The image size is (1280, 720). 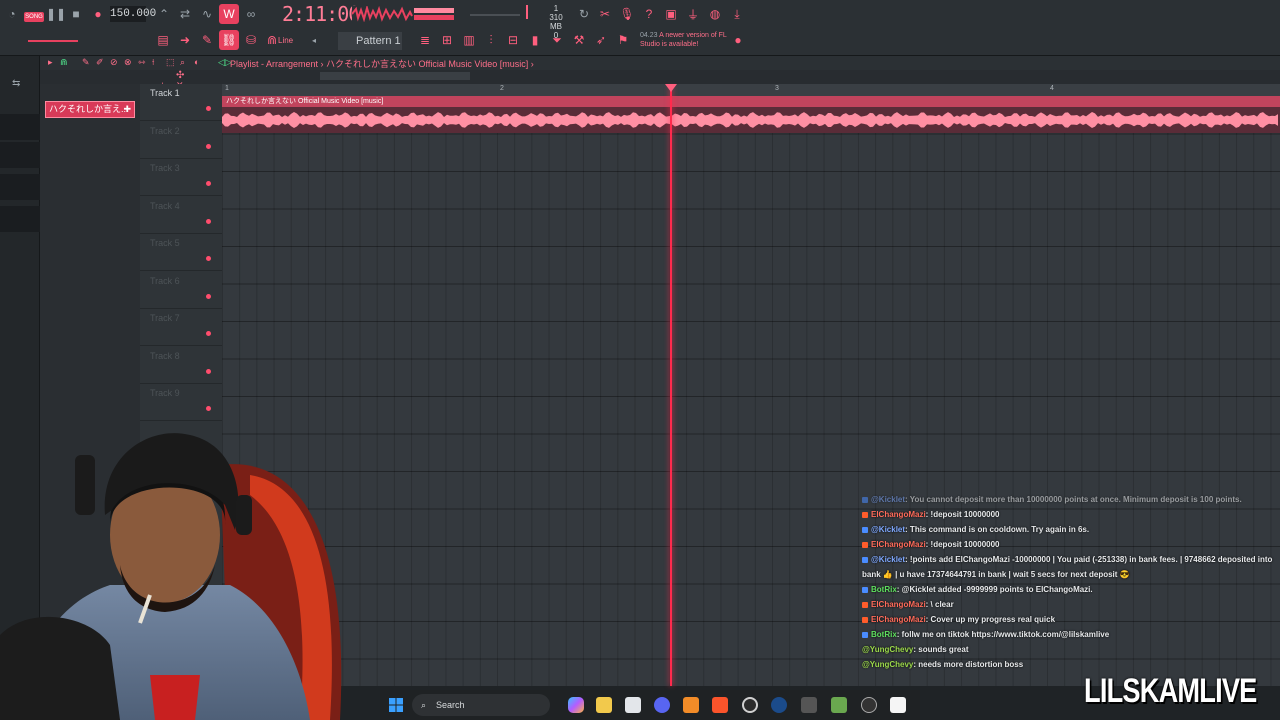 What do you see at coordinates (164, 14) in the screenshot?
I see `metronome-icon: ⌃` at bounding box center [164, 14].